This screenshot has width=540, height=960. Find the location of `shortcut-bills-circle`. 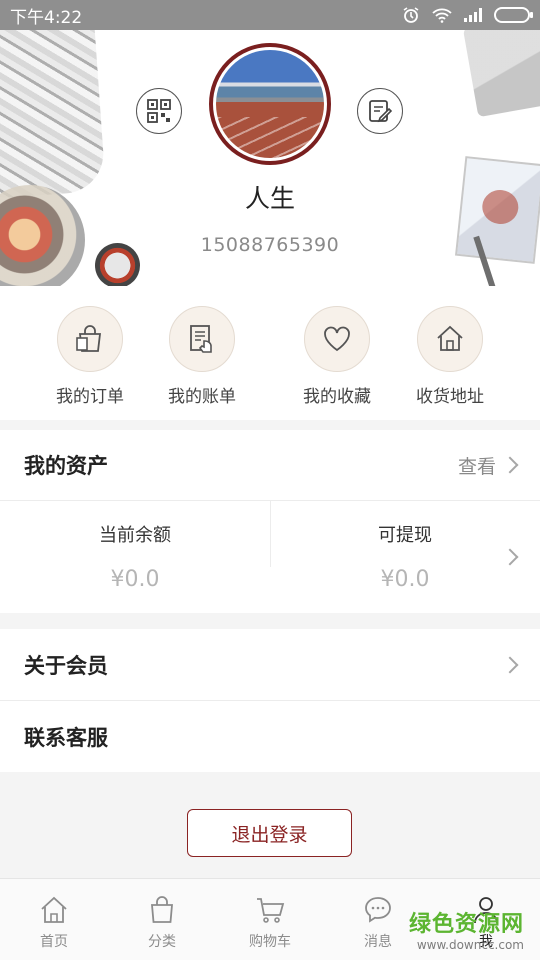

shortcut-bills-circle is located at coordinates (202, 339).